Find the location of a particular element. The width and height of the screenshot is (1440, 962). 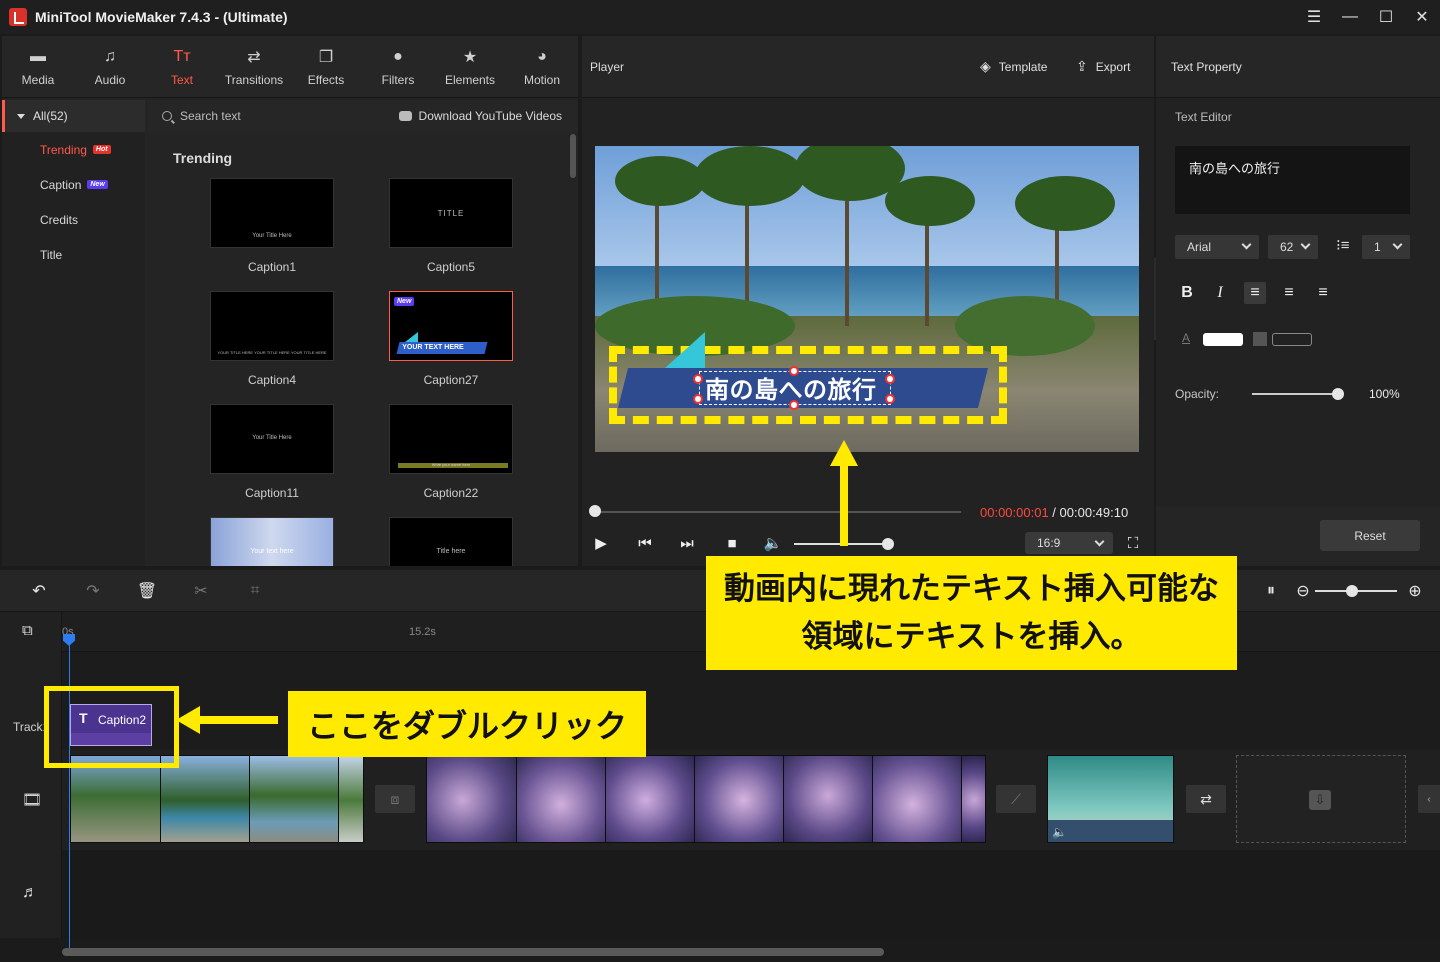

transition-slot: ⧈ is located at coordinates (395, 799).